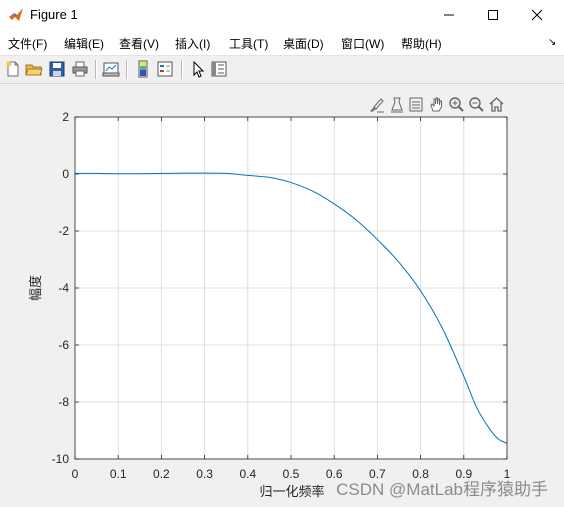  I want to click on y-tick-label: -2, so click(63, 231).